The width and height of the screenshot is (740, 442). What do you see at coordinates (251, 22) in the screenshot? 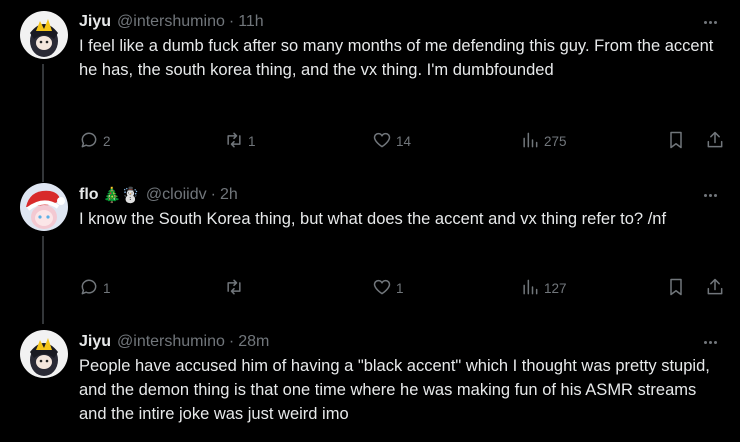
I see `timestamp: 11h` at bounding box center [251, 22].